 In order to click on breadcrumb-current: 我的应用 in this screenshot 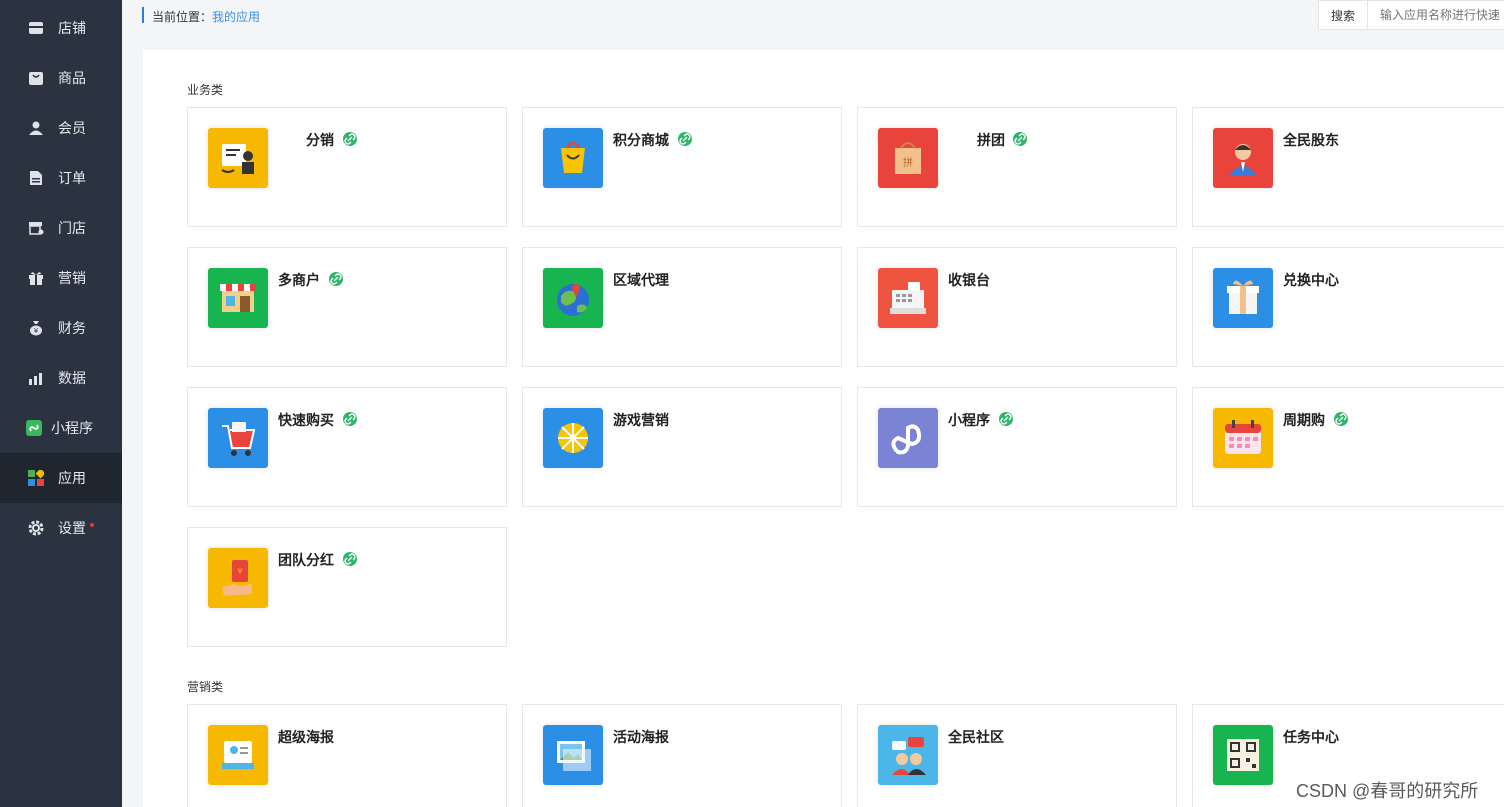, I will do `click(236, 17)`.